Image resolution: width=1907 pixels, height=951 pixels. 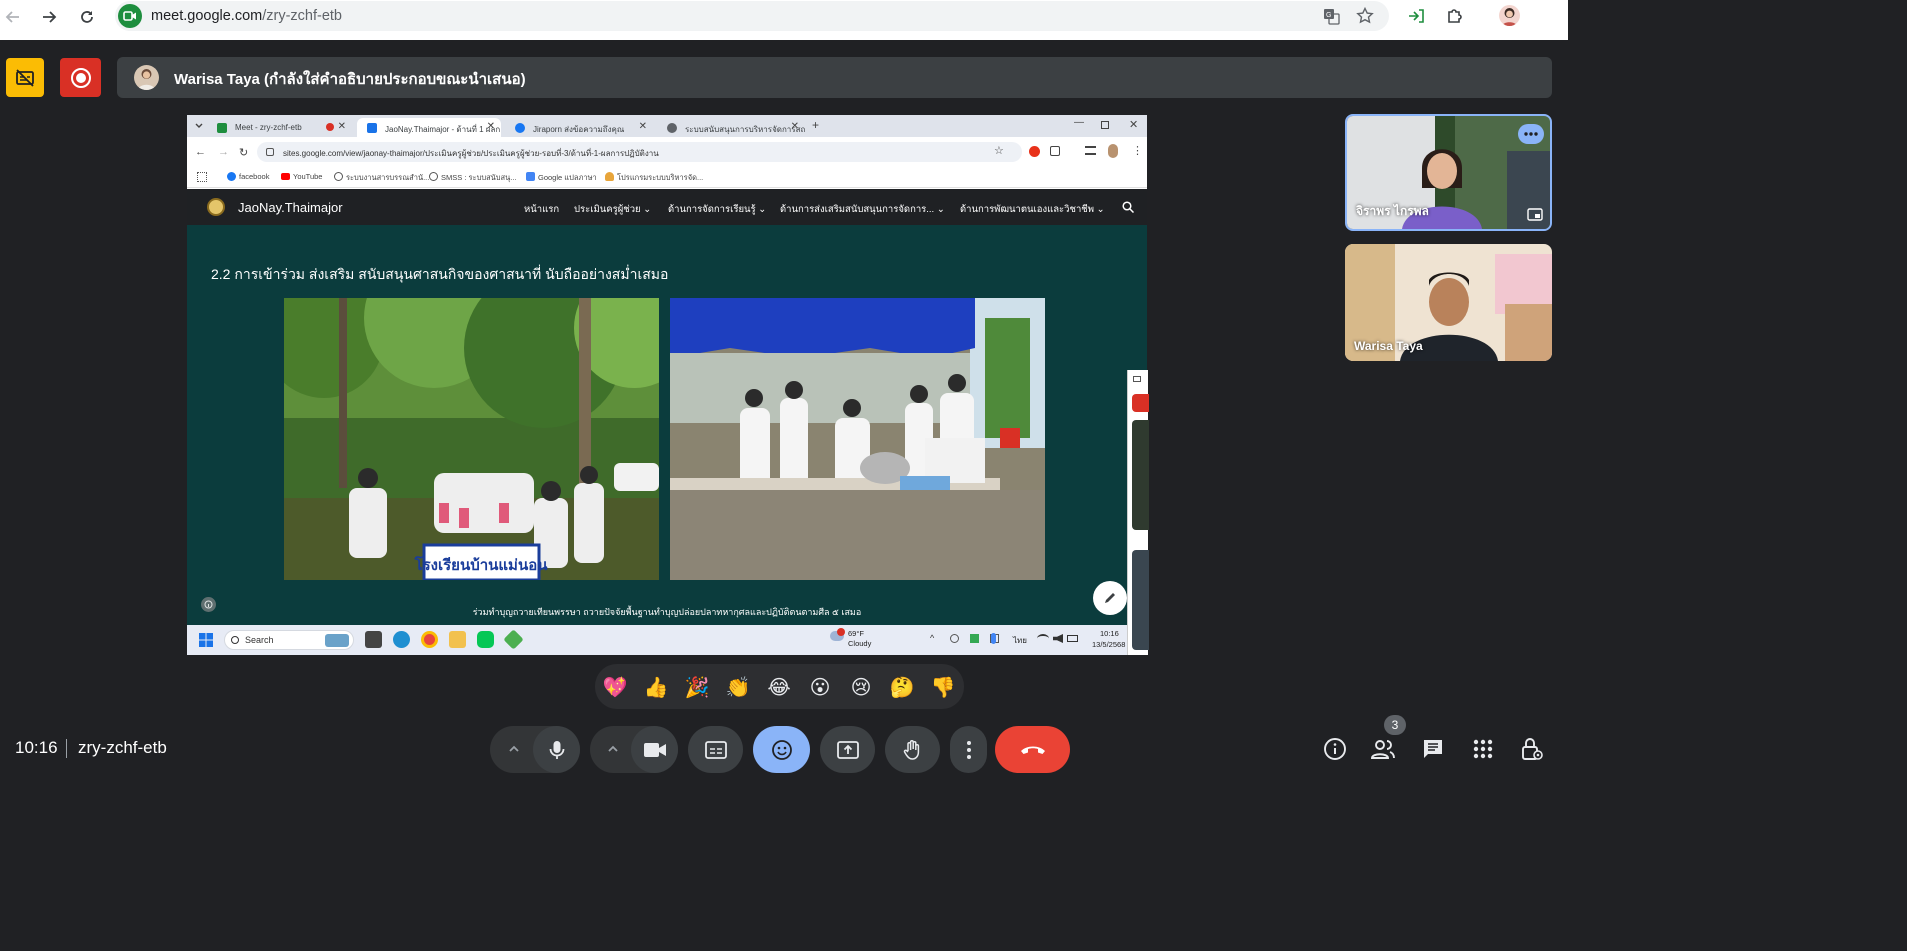 What do you see at coordinates (1365, 16) in the screenshot?
I see `bookmark-star-icon` at bounding box center [1365, 16].